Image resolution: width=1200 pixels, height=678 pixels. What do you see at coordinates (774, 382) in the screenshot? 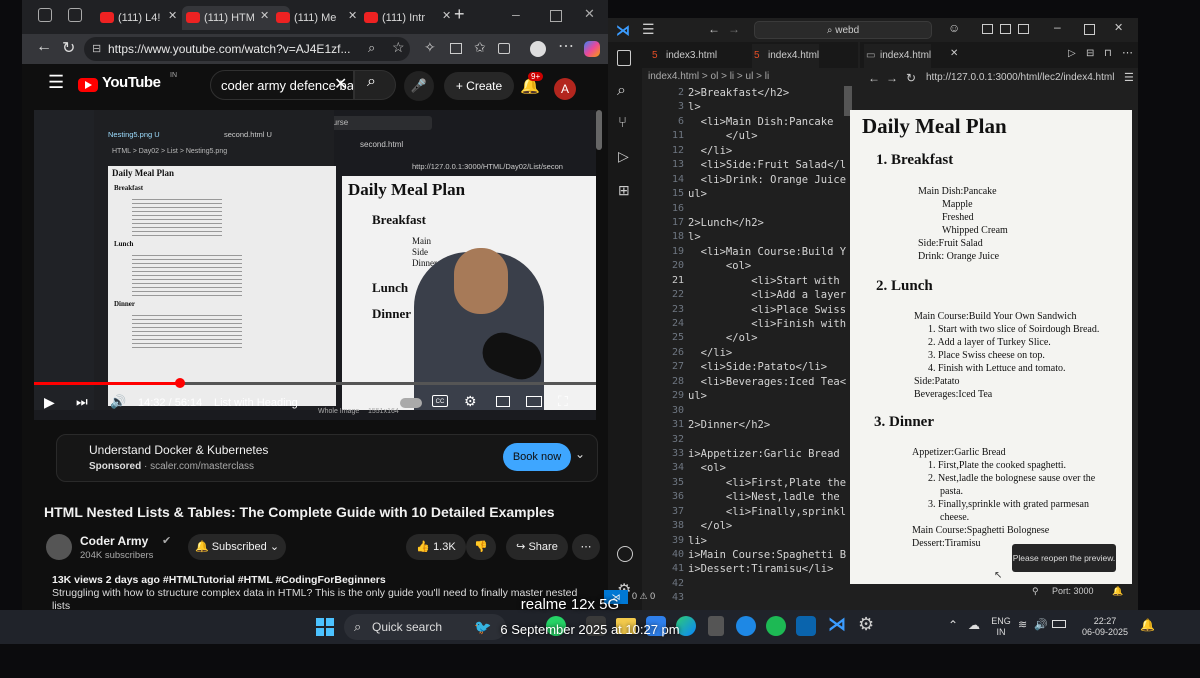
I see `code-line: <li>Beverages:Iced Tea<` at bounding box center [774, 382].